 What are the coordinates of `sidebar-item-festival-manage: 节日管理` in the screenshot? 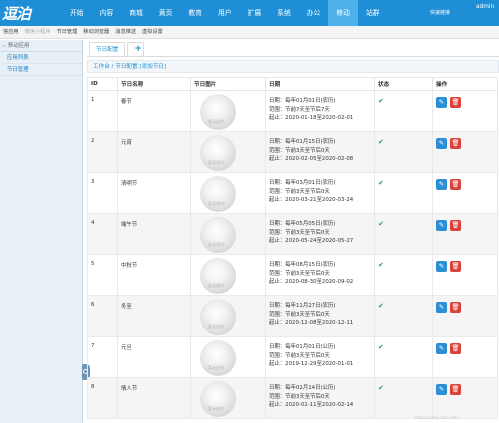 It's located at (41, 70).